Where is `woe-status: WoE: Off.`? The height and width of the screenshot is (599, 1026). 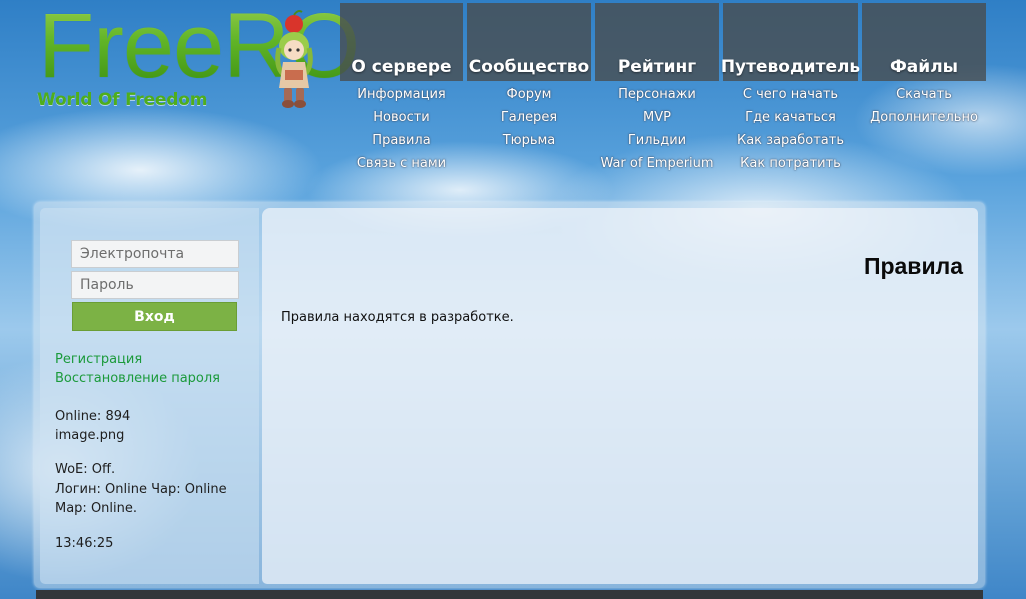
woe-status: WoE: Off. is located at coordinates (85, 469).